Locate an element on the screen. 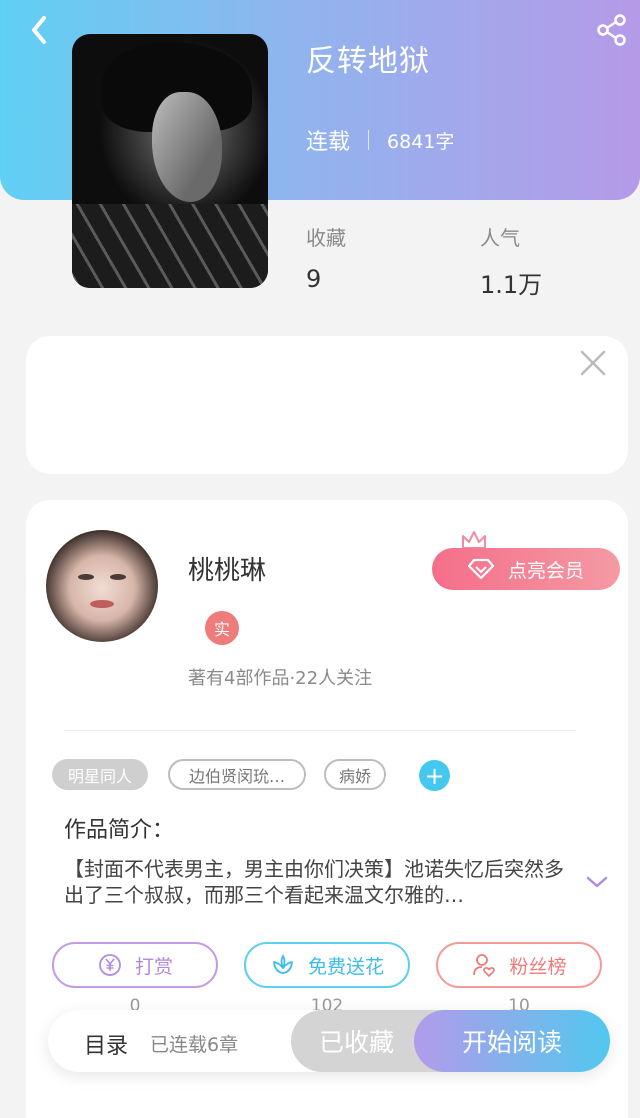  expand-synopsis-button is located at coordinates (597, 882).